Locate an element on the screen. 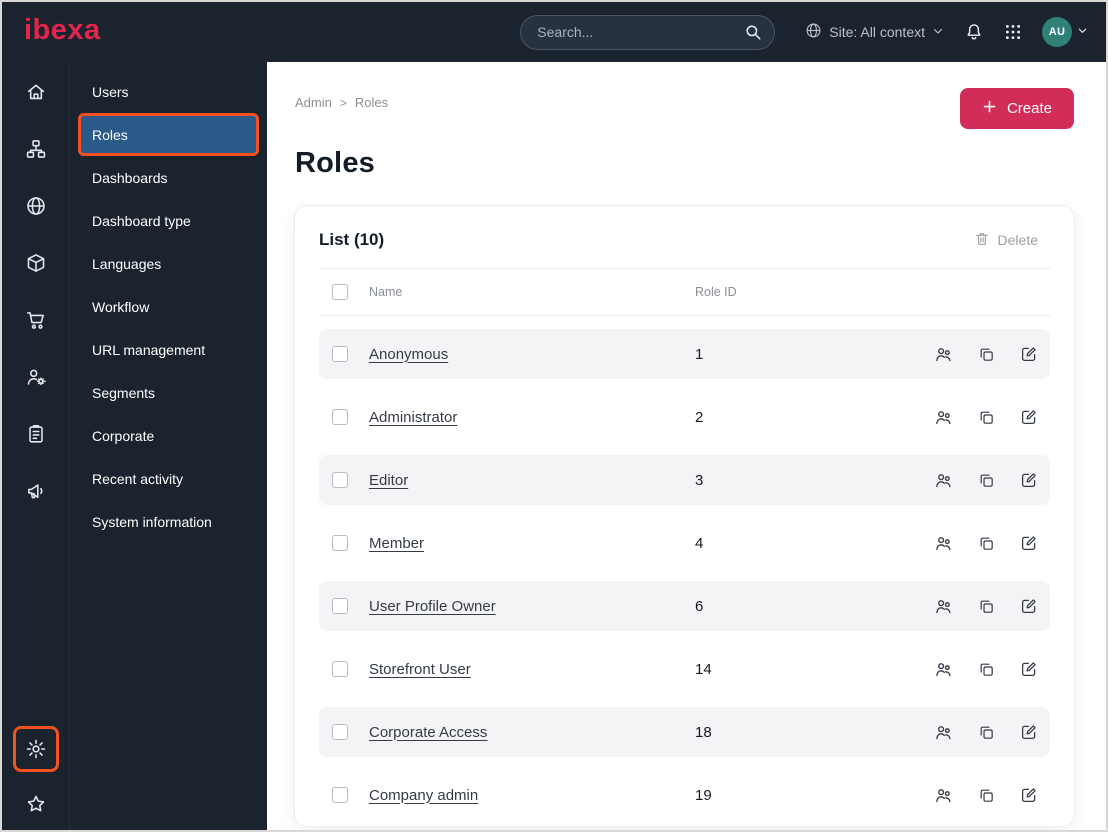 This screenshot has height=832, width=1108. role-name-link: Storefront User is located at coordinates (420, 669).